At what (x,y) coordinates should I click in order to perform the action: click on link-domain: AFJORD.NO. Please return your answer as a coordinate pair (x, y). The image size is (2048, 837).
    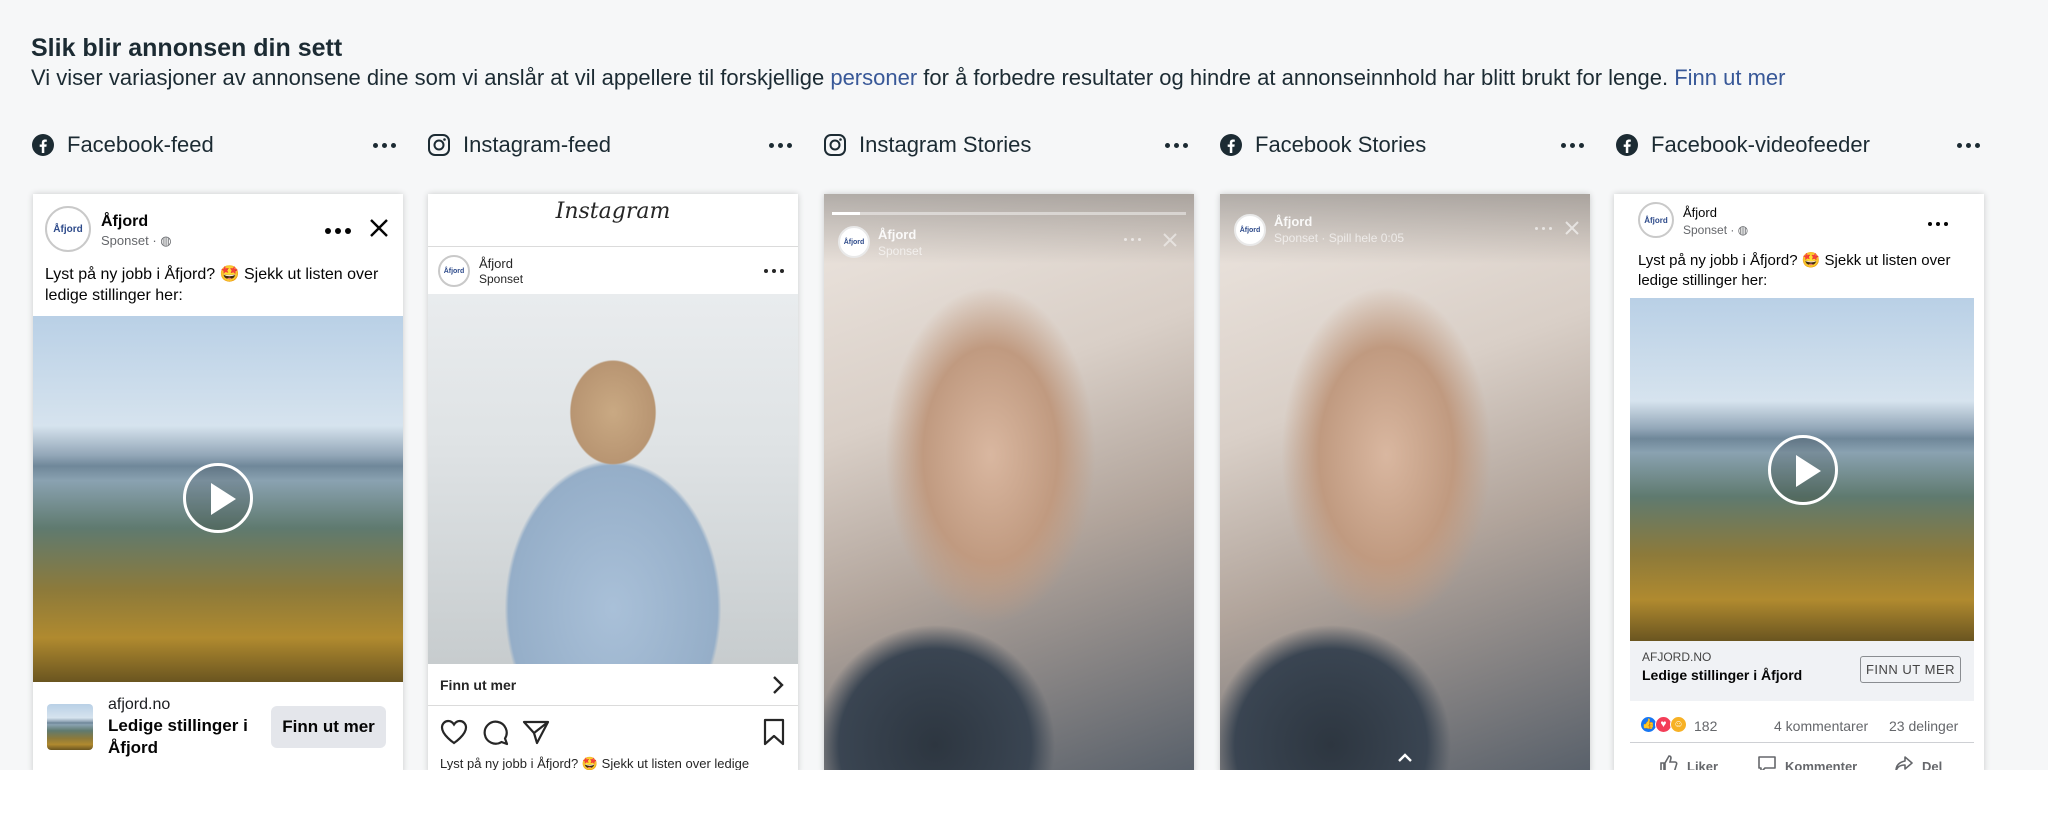
    Looking at the image, I should click on (1677, 657).